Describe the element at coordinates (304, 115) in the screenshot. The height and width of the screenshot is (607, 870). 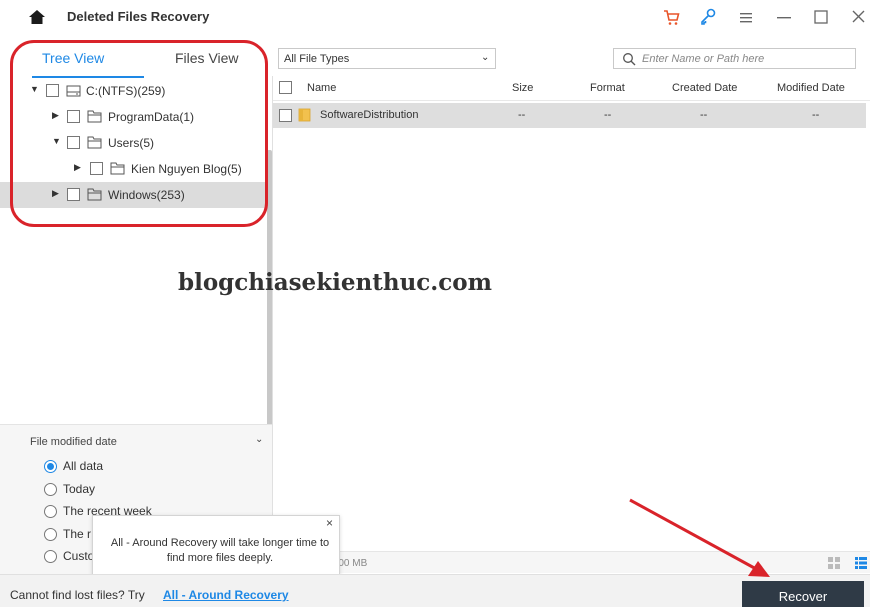
I see `folder-icon` at that location.